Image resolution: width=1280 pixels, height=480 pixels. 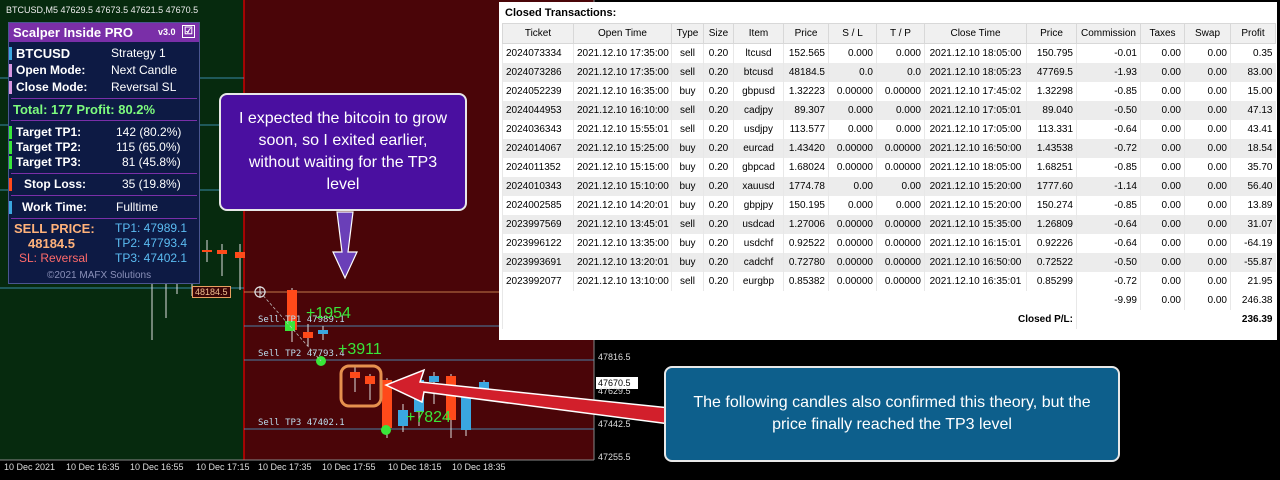 What do you see at coordinates (806, 224) in the screenshot?
I see `table-cell: 1.27006` at bounding box center [806, 224].